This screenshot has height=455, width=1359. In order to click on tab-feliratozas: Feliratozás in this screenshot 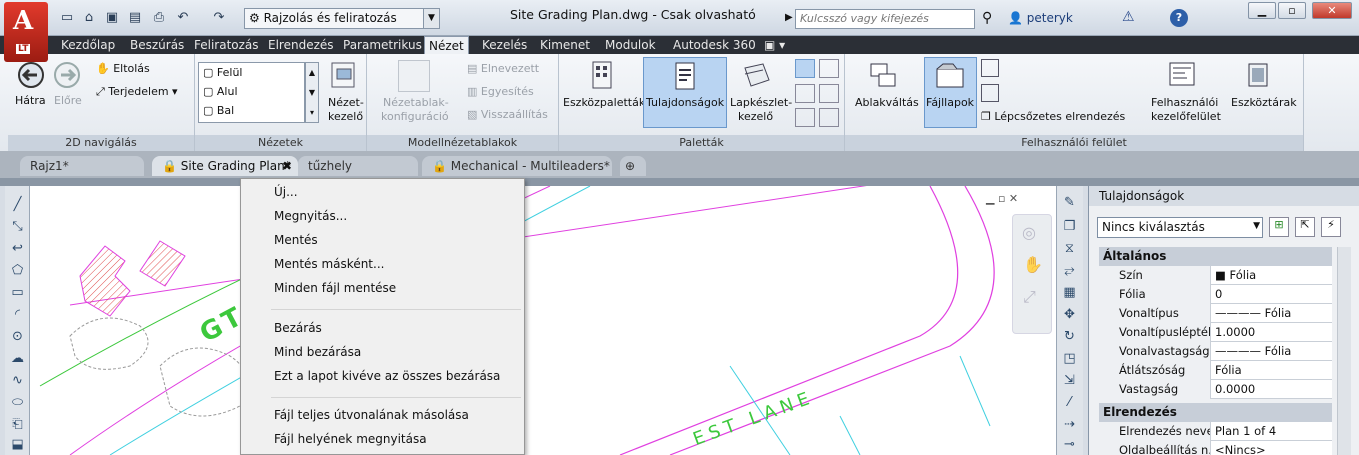, I will do `click(226, 45)`.